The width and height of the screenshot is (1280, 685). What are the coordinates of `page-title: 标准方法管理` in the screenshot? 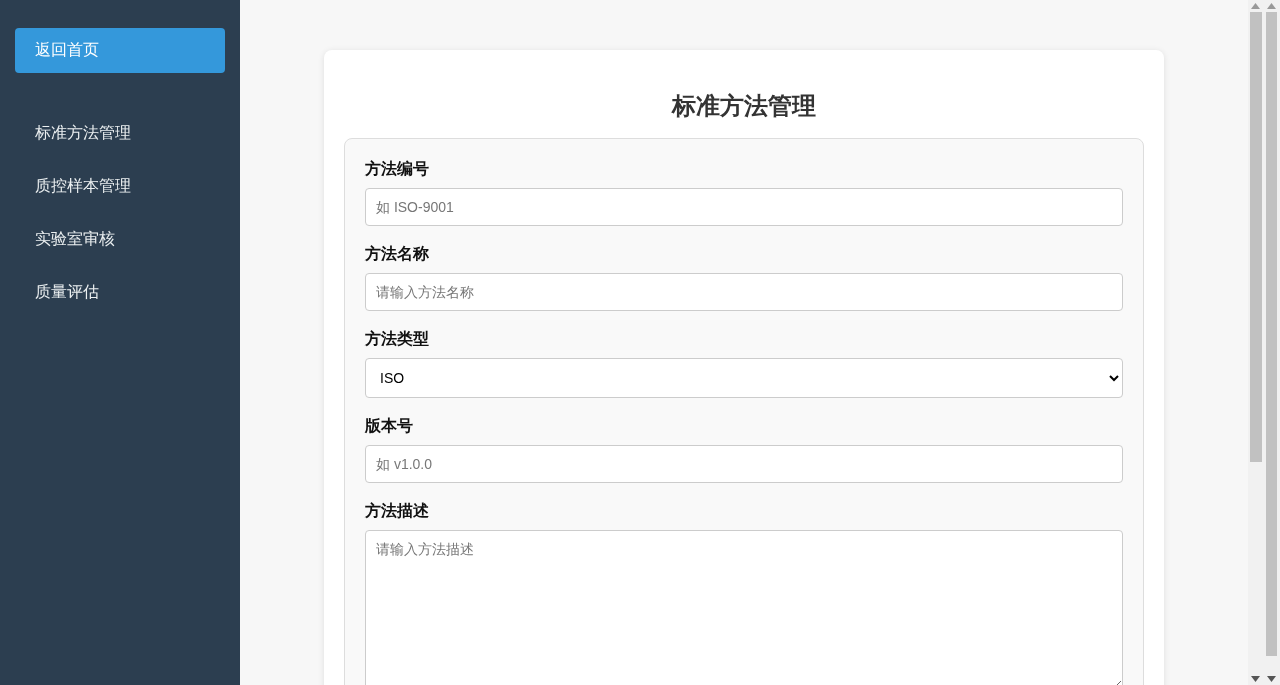 It's located at (744, 106).